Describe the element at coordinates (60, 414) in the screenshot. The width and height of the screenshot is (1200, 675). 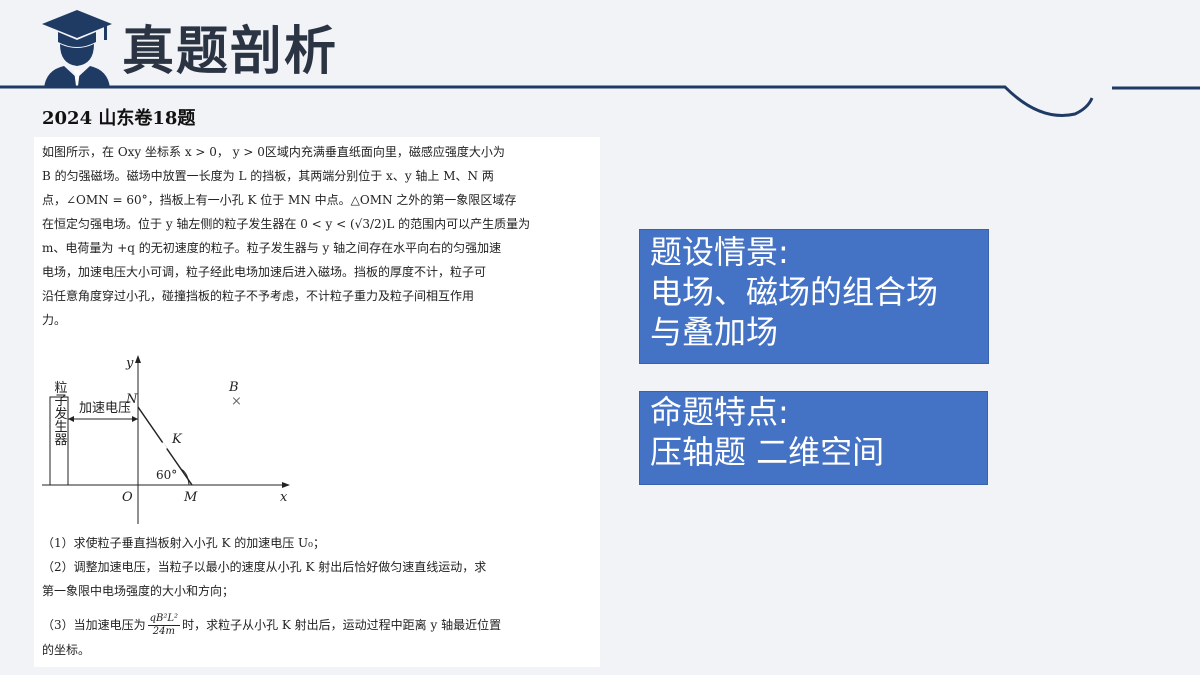
I see `generator-label: 粒子发生器` at that location.